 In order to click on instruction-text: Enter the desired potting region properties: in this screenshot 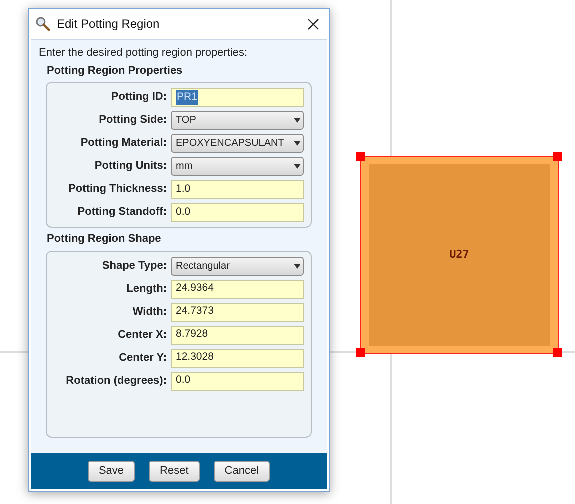, I will do `click(144, 53)`.